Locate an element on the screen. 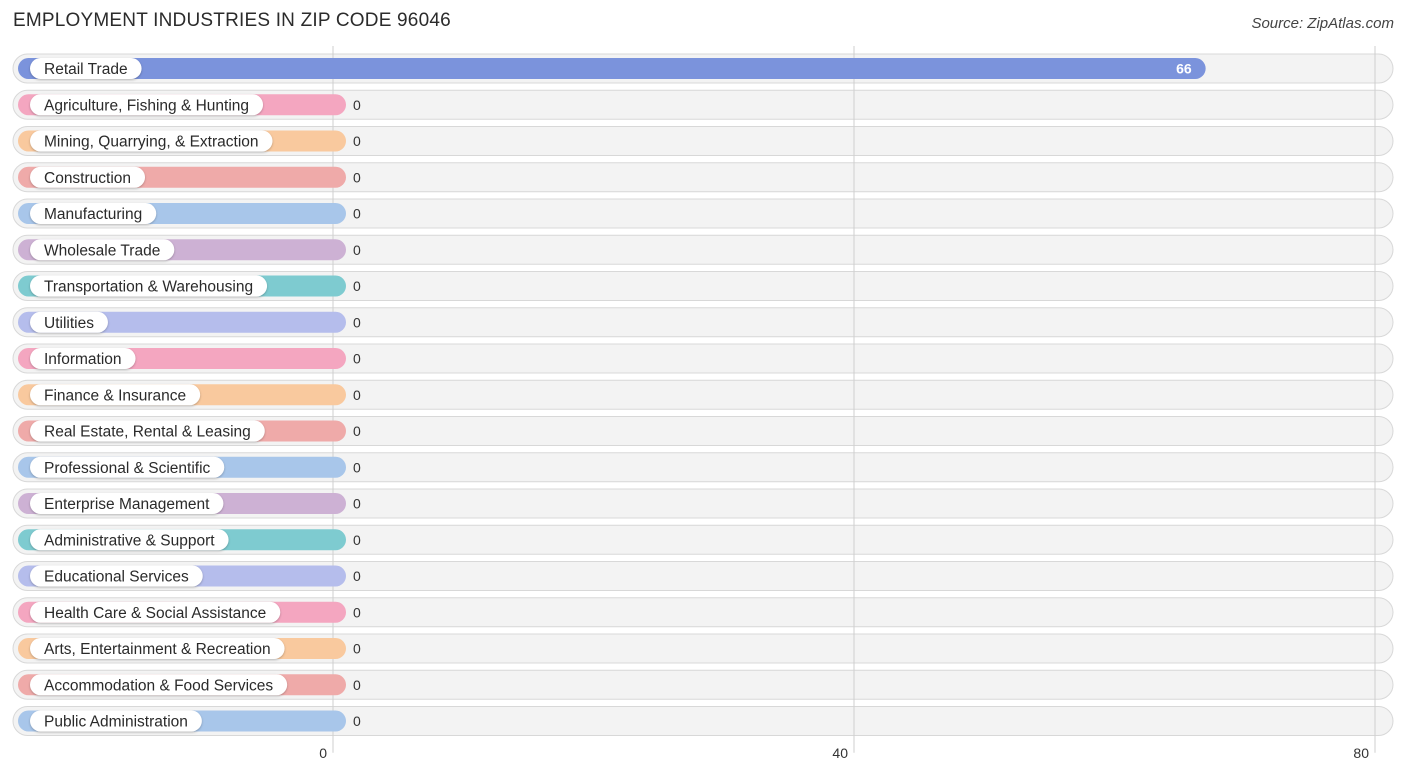 The height and width of the screenshot is (776, 1406). bar-group: Manufacturing 0 is located at coordinates (189, 213).